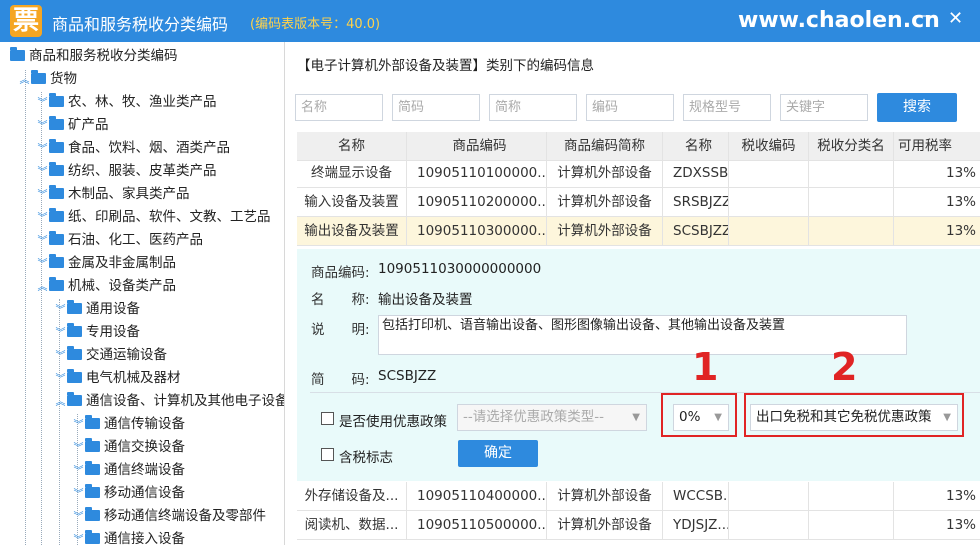 The width and height of the screenshot is (980, 545). Describe the element at coordinates (696, 202) in the screenshot. I see `cell-alias: SRSBJZZ` at that location.